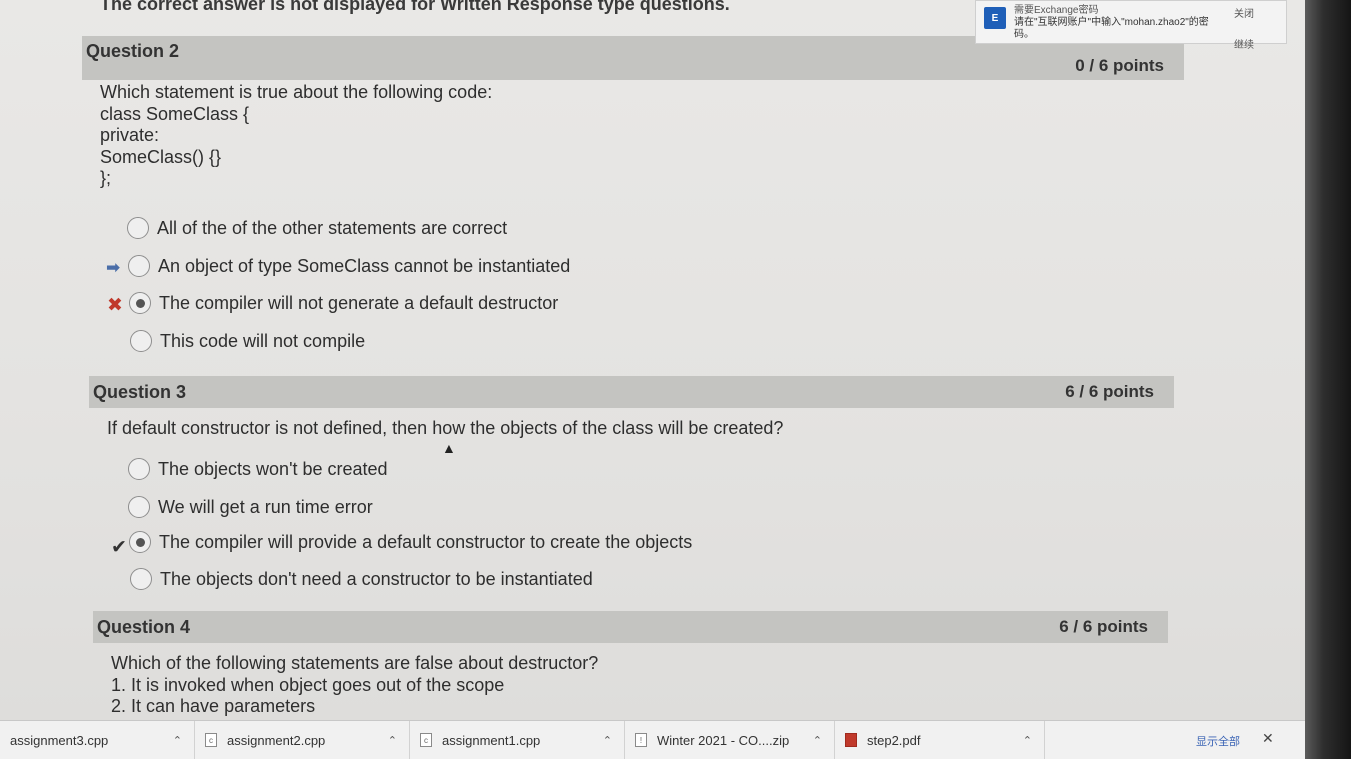  I want to click on q3-option-2: We will get a run time error, so click(250, 507).